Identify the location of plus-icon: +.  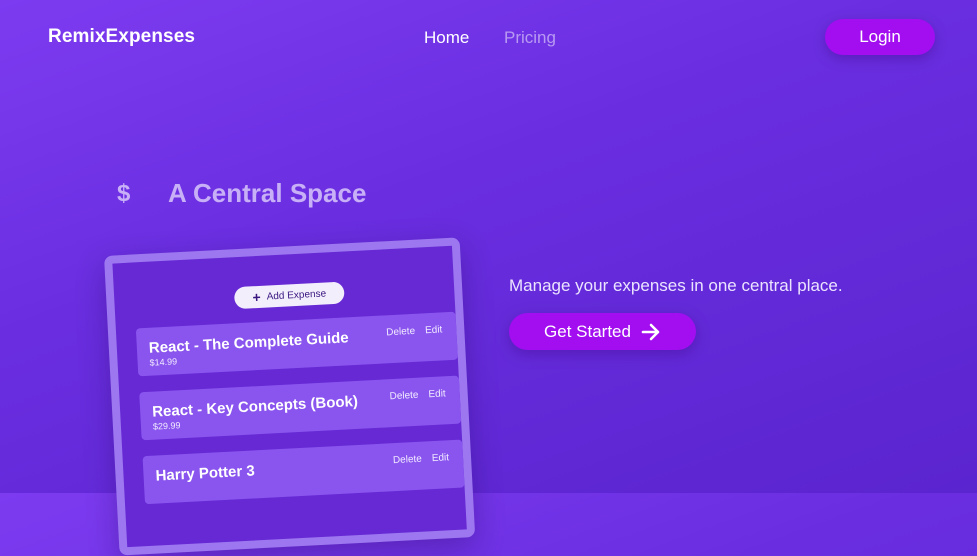
(257, 297).